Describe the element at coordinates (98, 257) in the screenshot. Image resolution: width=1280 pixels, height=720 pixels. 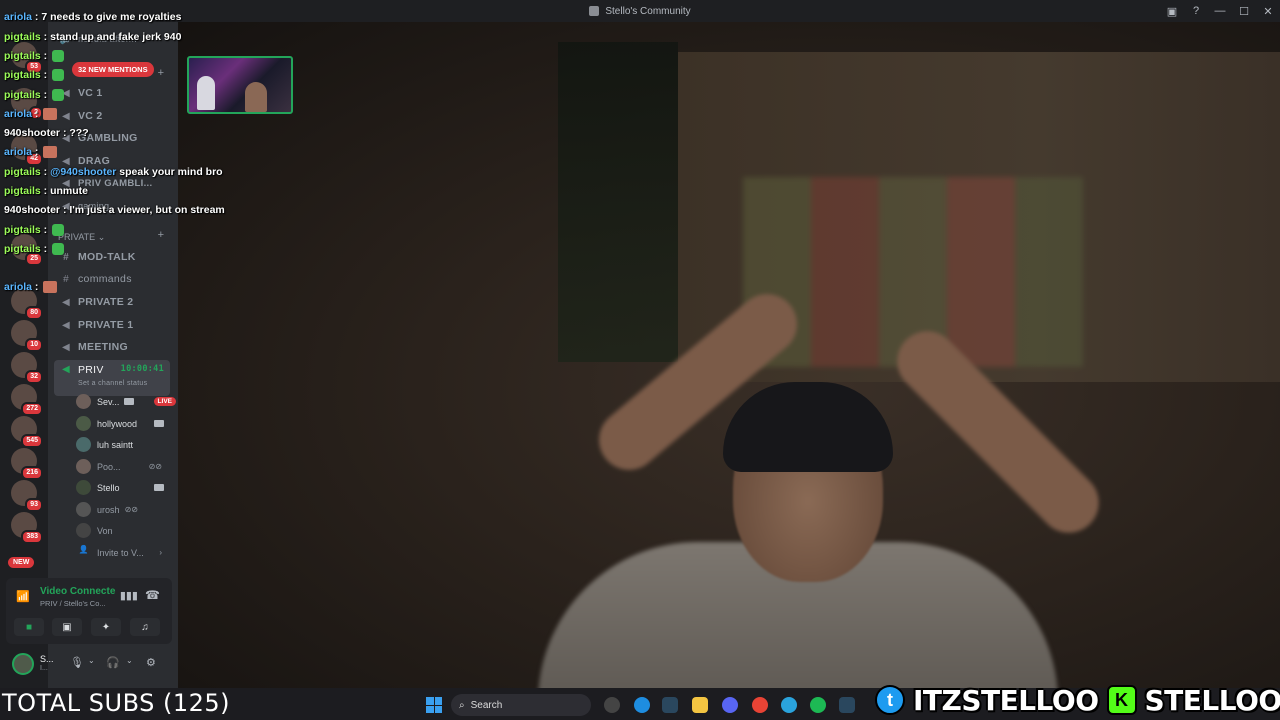
I see `channel-item: # MOD-TALK` at that location.